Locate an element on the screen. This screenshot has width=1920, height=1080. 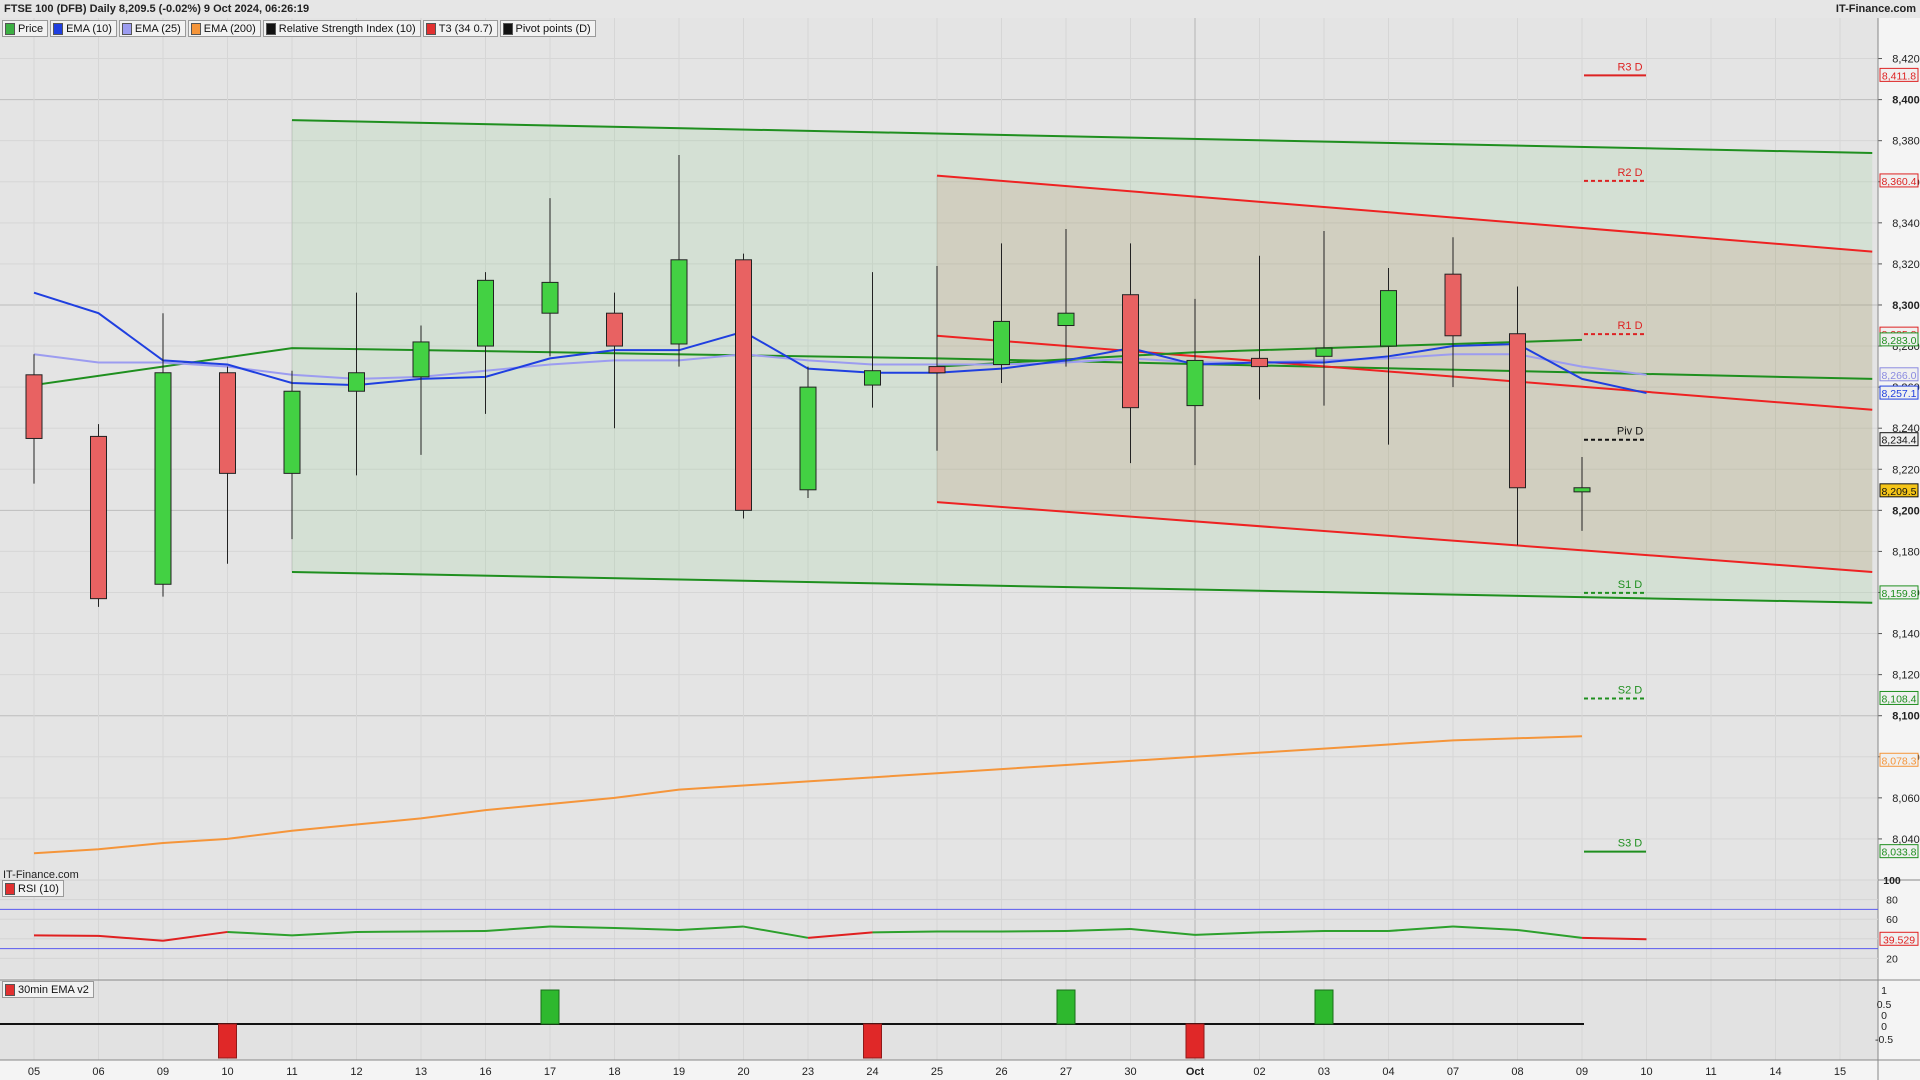
pivot-value-tag: 8,360.4 is located at coordinates (1898, 182).